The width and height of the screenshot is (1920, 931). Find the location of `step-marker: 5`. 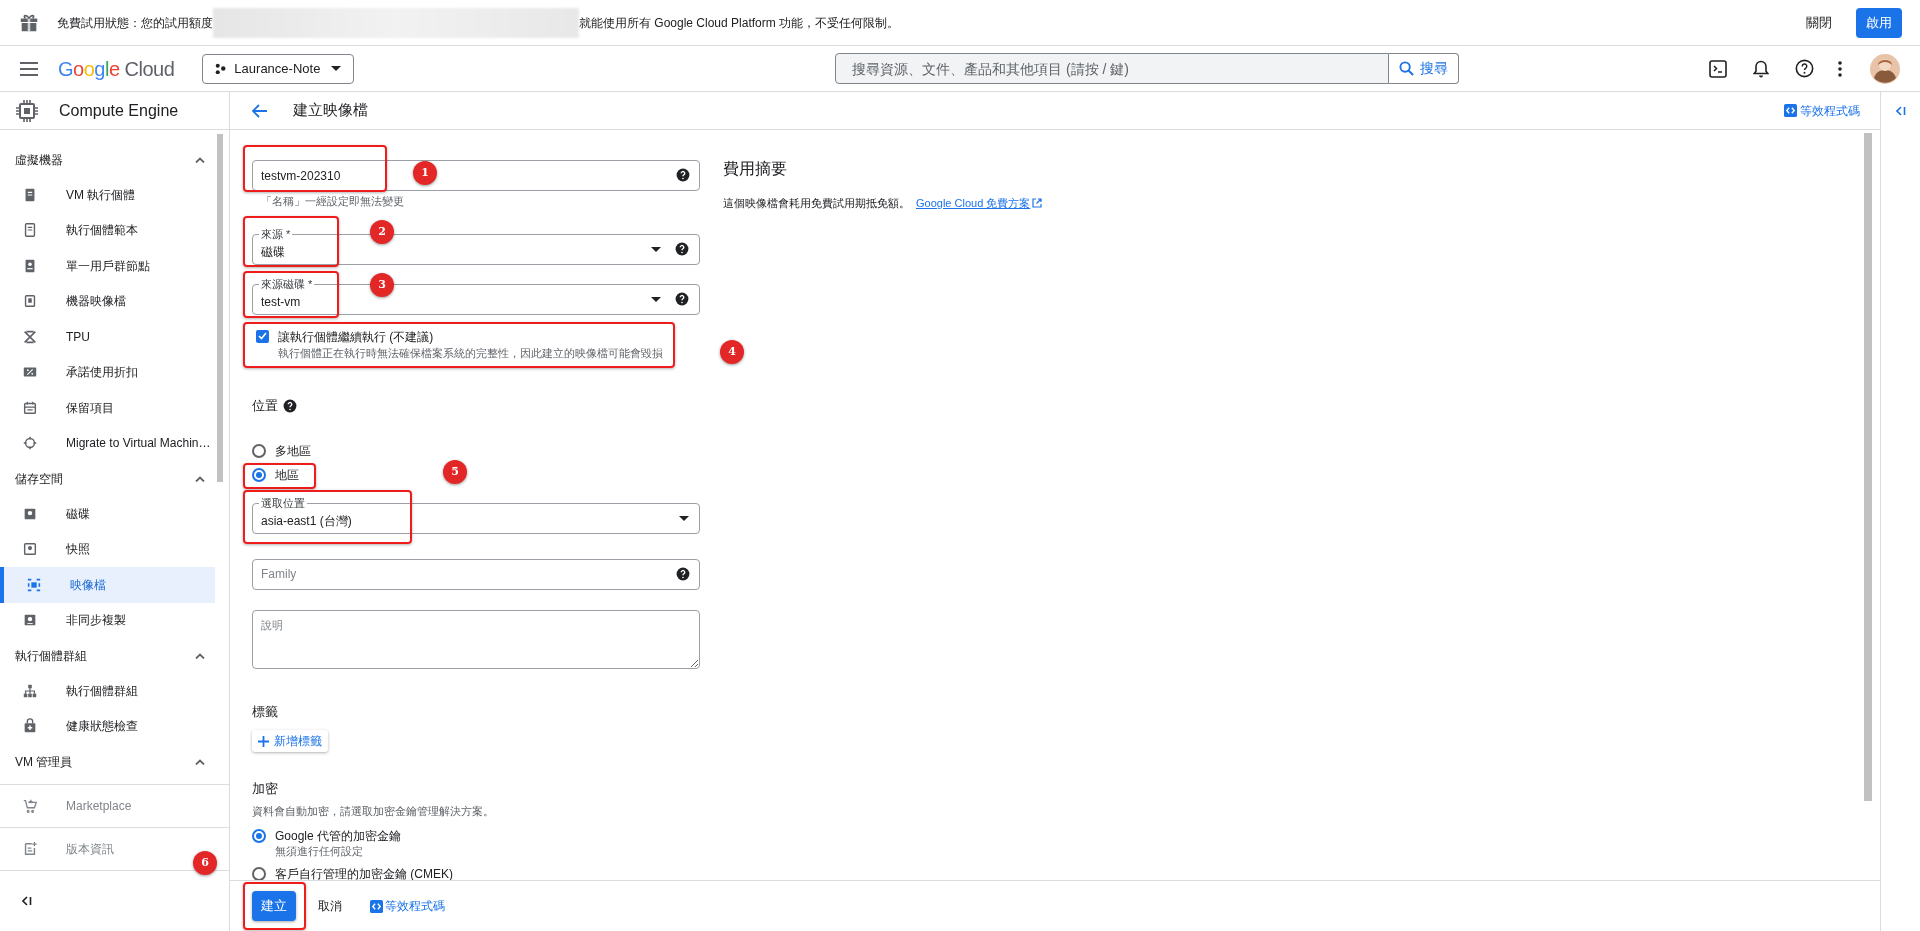

step-marker: 5 is located at coordinates (455, 472).